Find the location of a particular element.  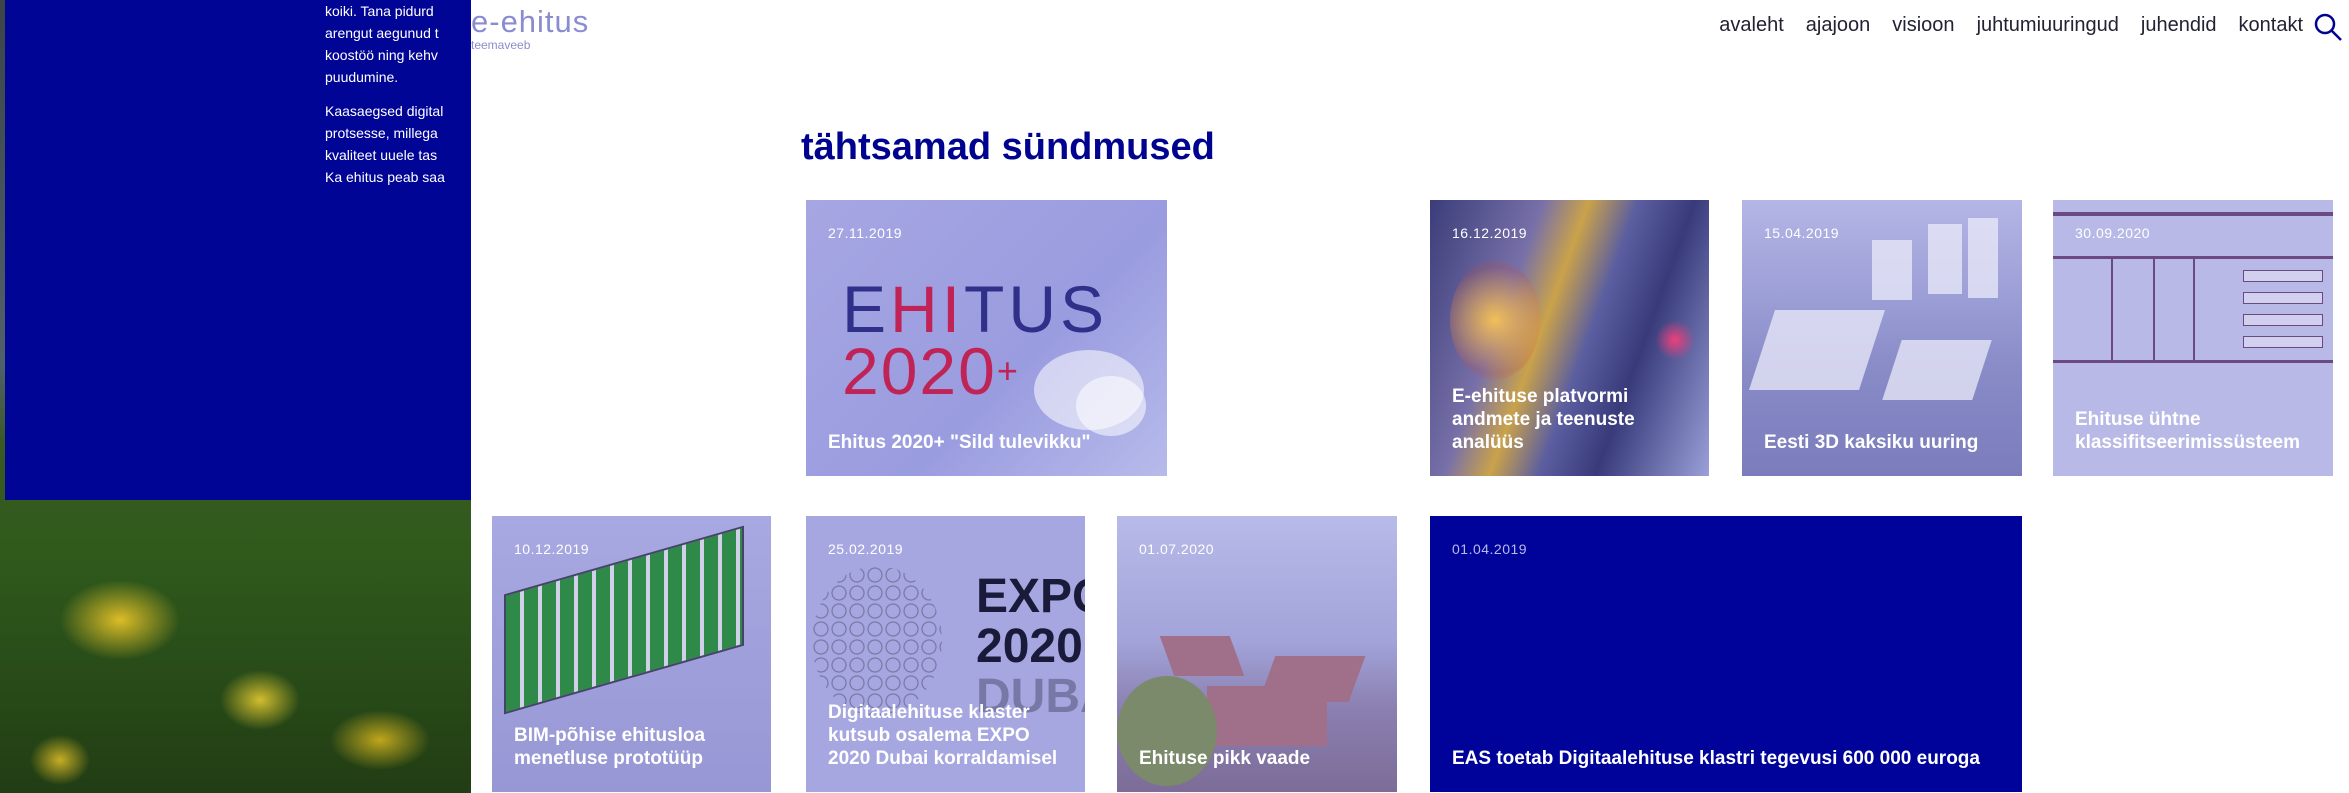

bg-line: koostöö ning kehv is located at coordinates (381, 55).